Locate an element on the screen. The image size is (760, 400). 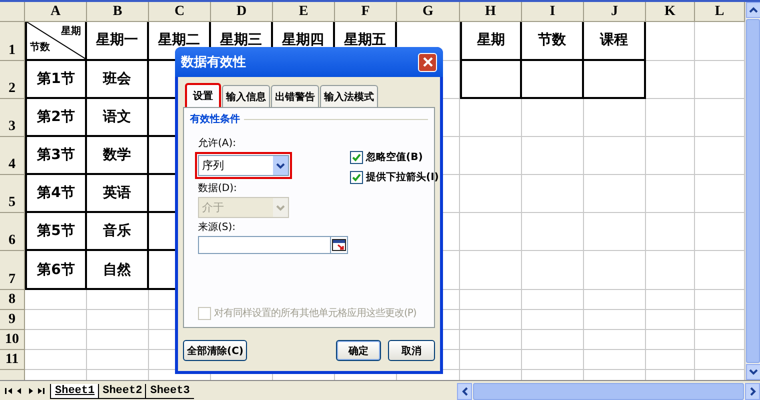
row-header: 5 is located at coordinates (12, 194).